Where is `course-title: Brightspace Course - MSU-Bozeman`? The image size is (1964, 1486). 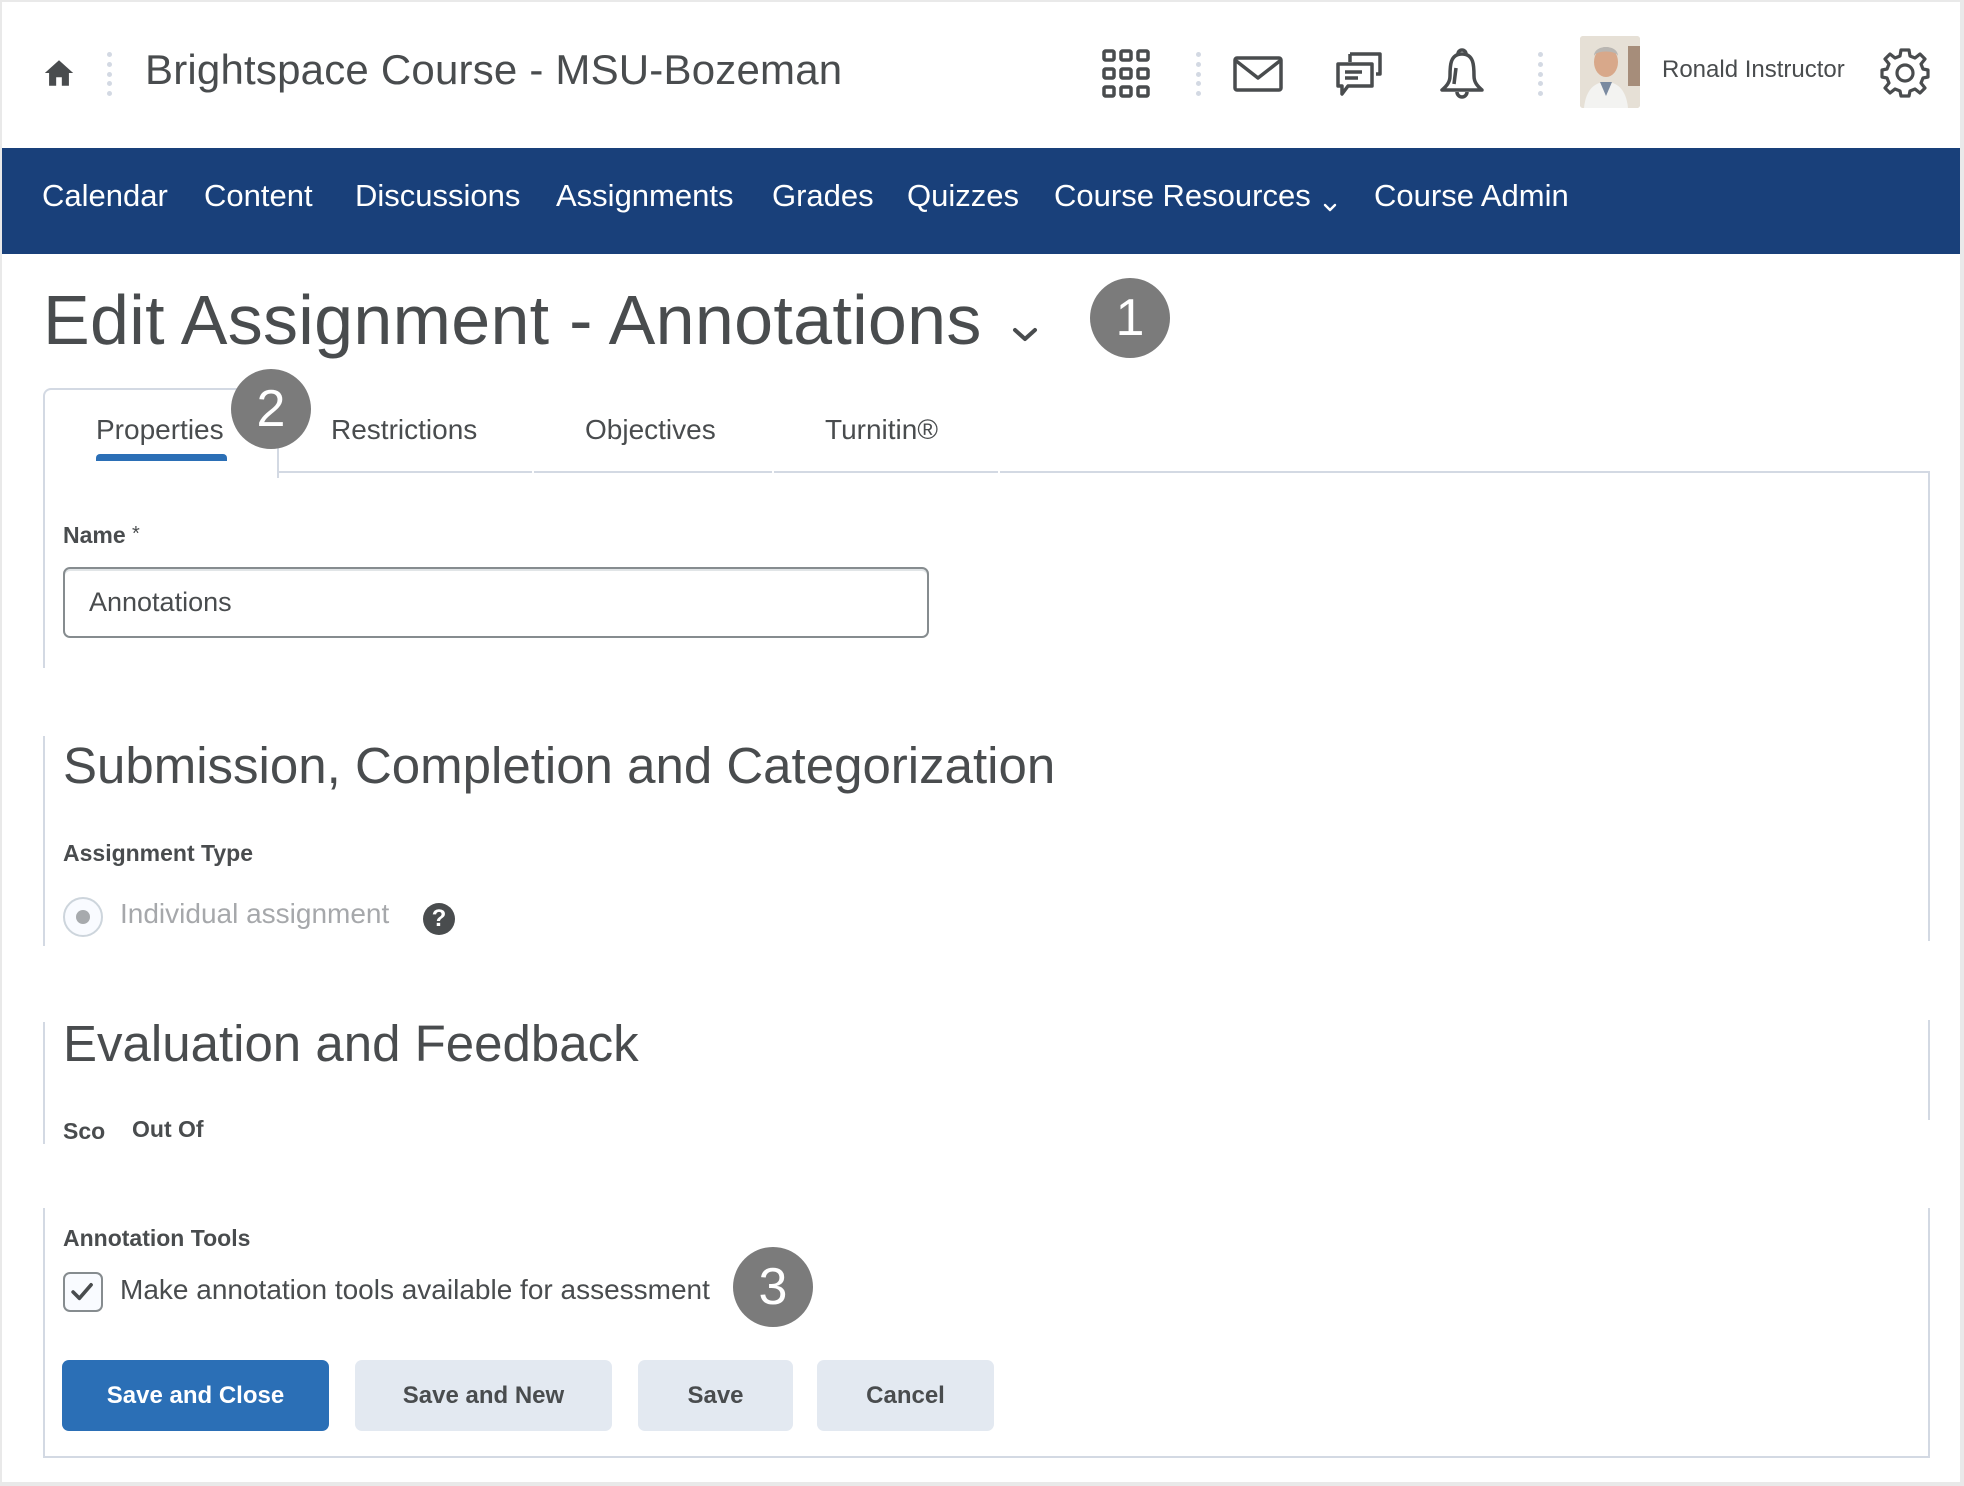
course-title: Brightspace Course - MSU-Bozeman is located at coordinates (493, 70).